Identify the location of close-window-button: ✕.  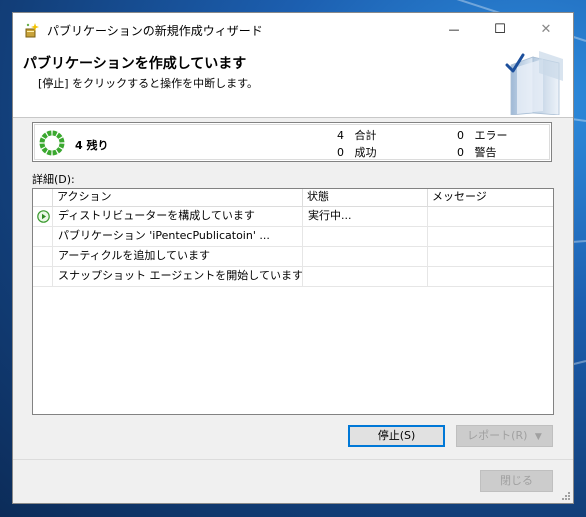
(546, 29).